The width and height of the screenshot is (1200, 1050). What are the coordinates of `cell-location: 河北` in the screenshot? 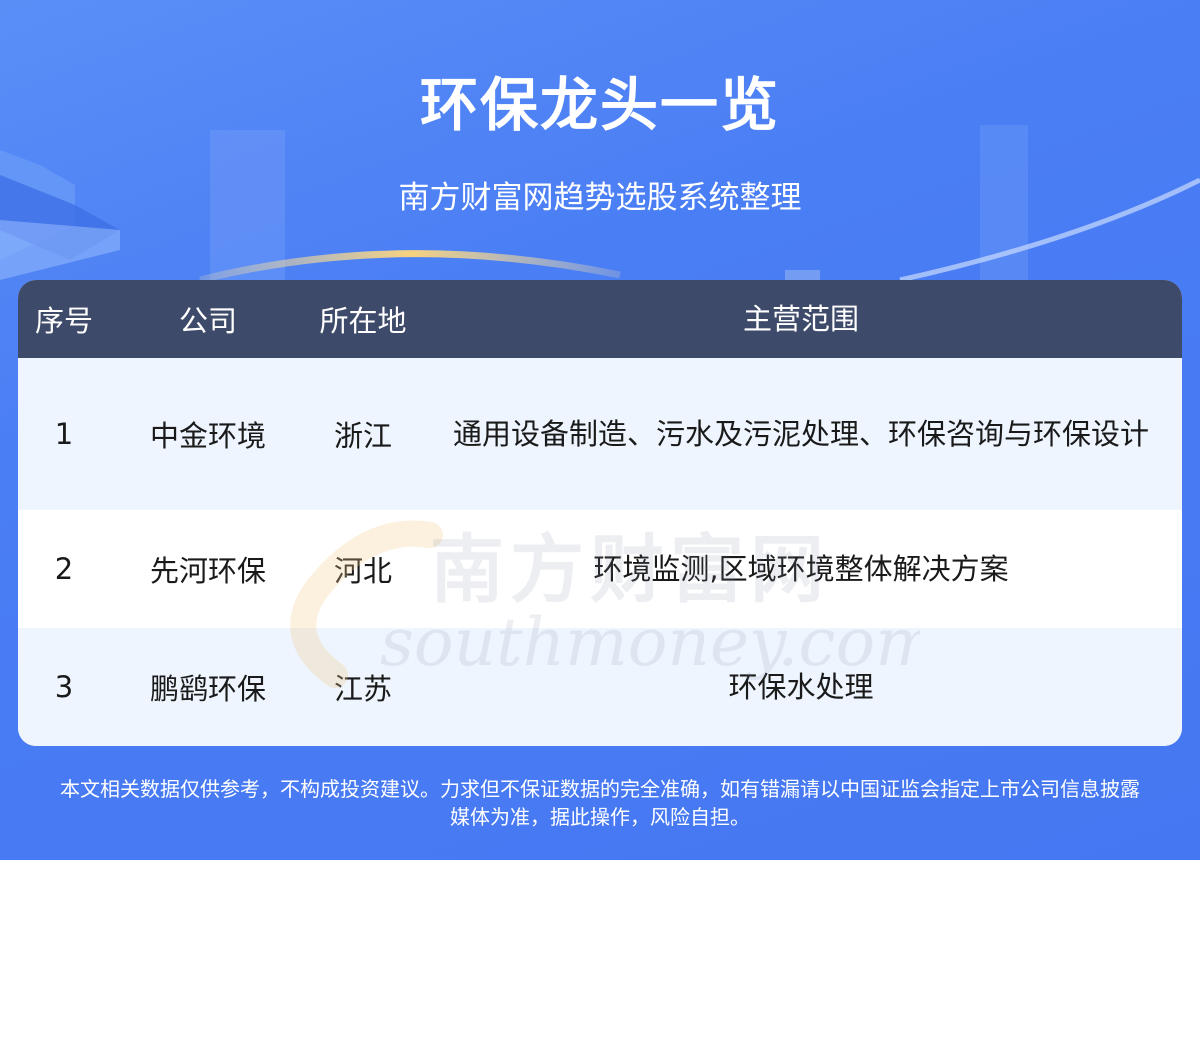 It's located at (362, 571).